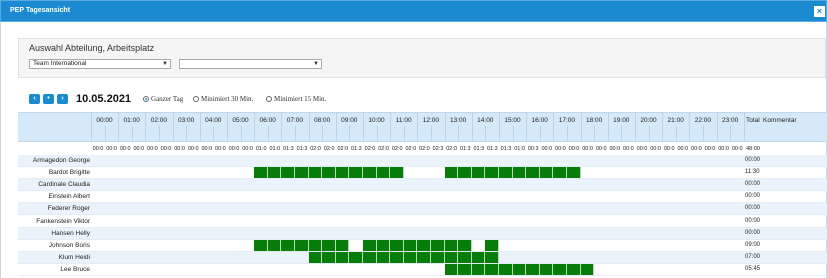 The image size is (827, 278). I want to click on slot-total: 01:3, so click(302, 149).